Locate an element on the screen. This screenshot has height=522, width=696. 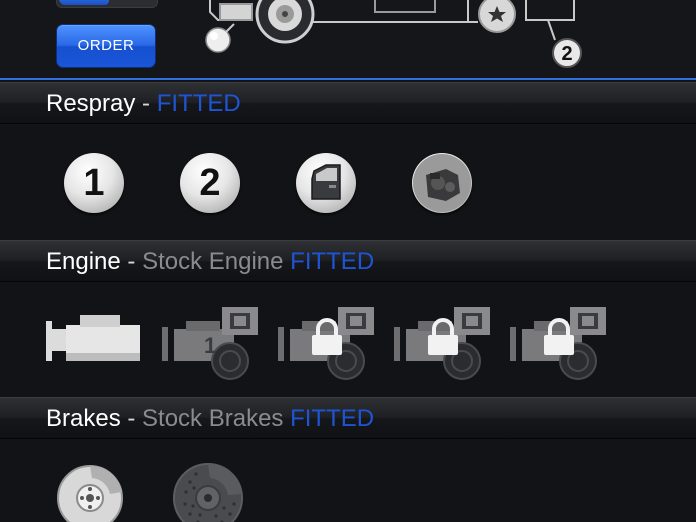
respray-option-1: 1 is located at coordinates (94, 183).